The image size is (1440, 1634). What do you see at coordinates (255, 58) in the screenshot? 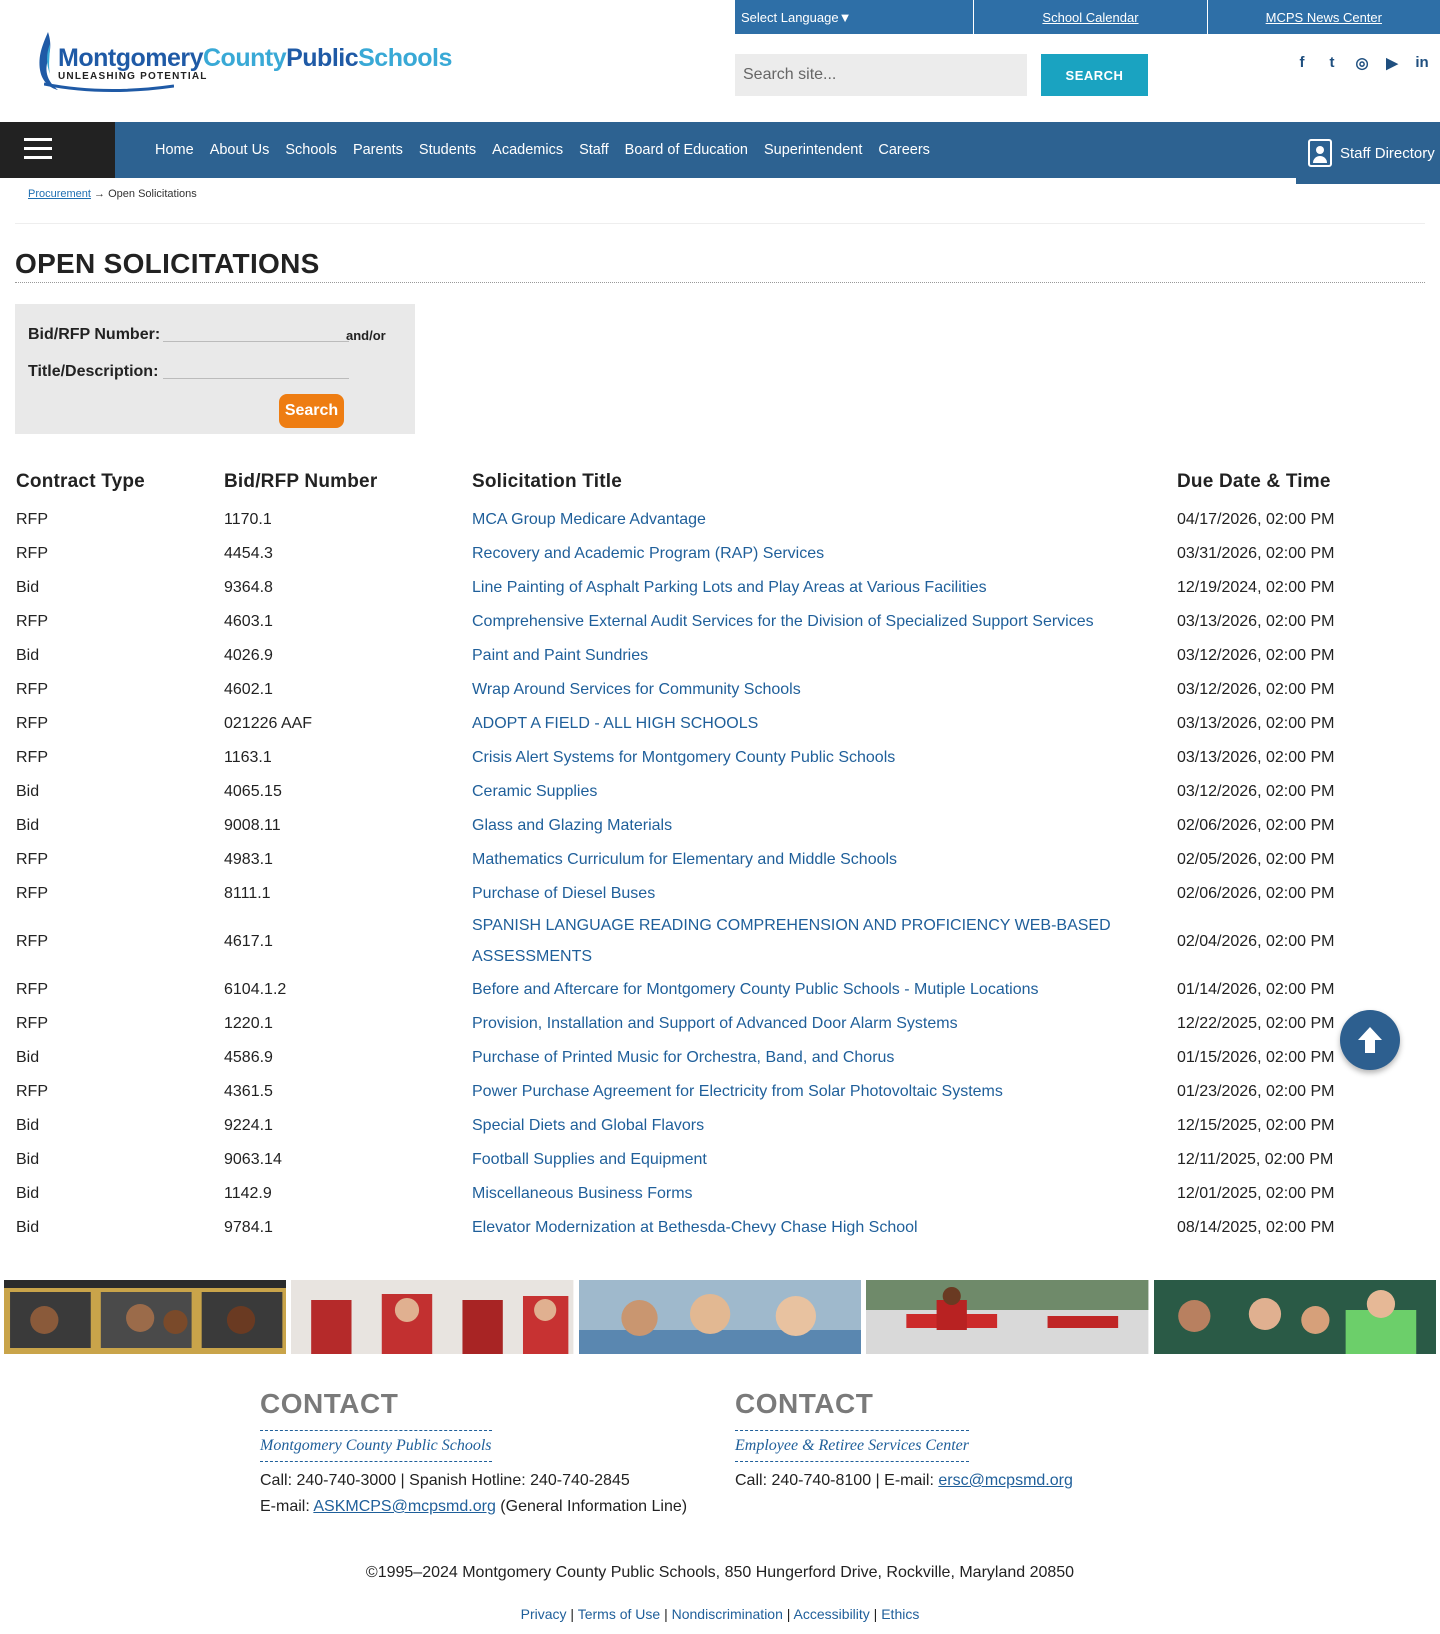
I see `logo-title: MontgomeryCountyPublicSchools` at bounding box center [255, 58].